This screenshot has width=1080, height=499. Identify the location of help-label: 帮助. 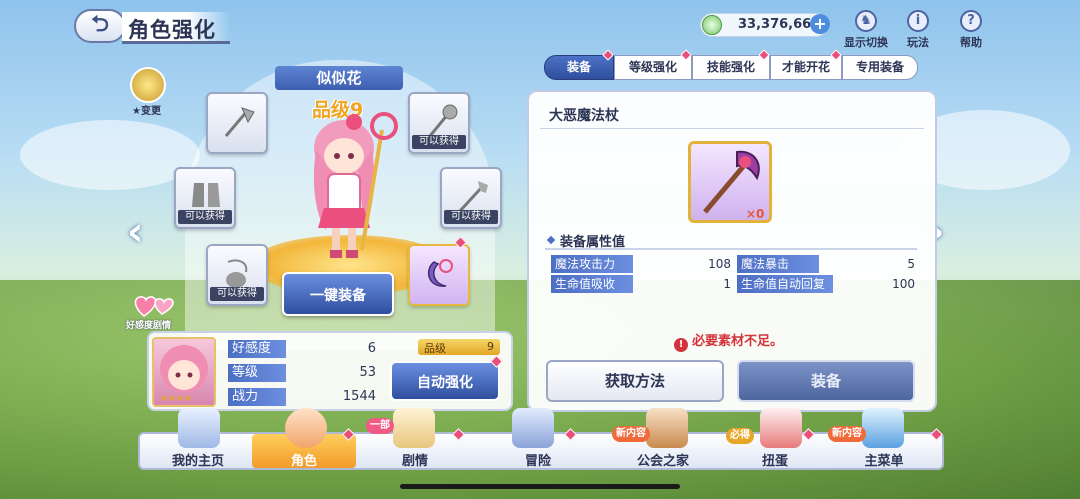
(971, 42).